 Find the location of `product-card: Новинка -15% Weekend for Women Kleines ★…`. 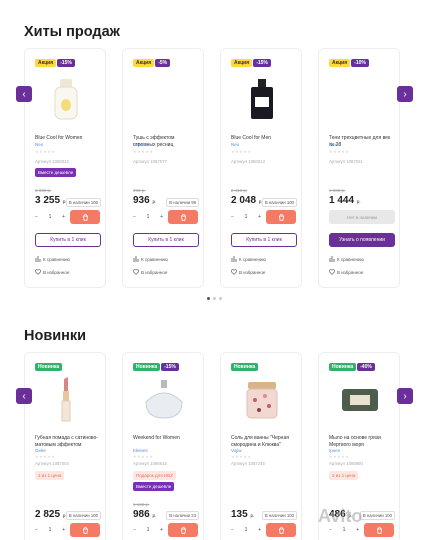

product-card: Новинка -15% Weekend for Women Kleines ★… is located at coordinates (163, 446).